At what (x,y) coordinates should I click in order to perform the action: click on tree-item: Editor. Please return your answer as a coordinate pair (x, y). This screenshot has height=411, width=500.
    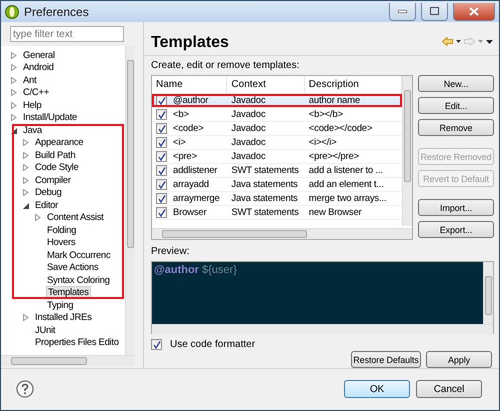
    Looking at the image, I should click on (47, 205).